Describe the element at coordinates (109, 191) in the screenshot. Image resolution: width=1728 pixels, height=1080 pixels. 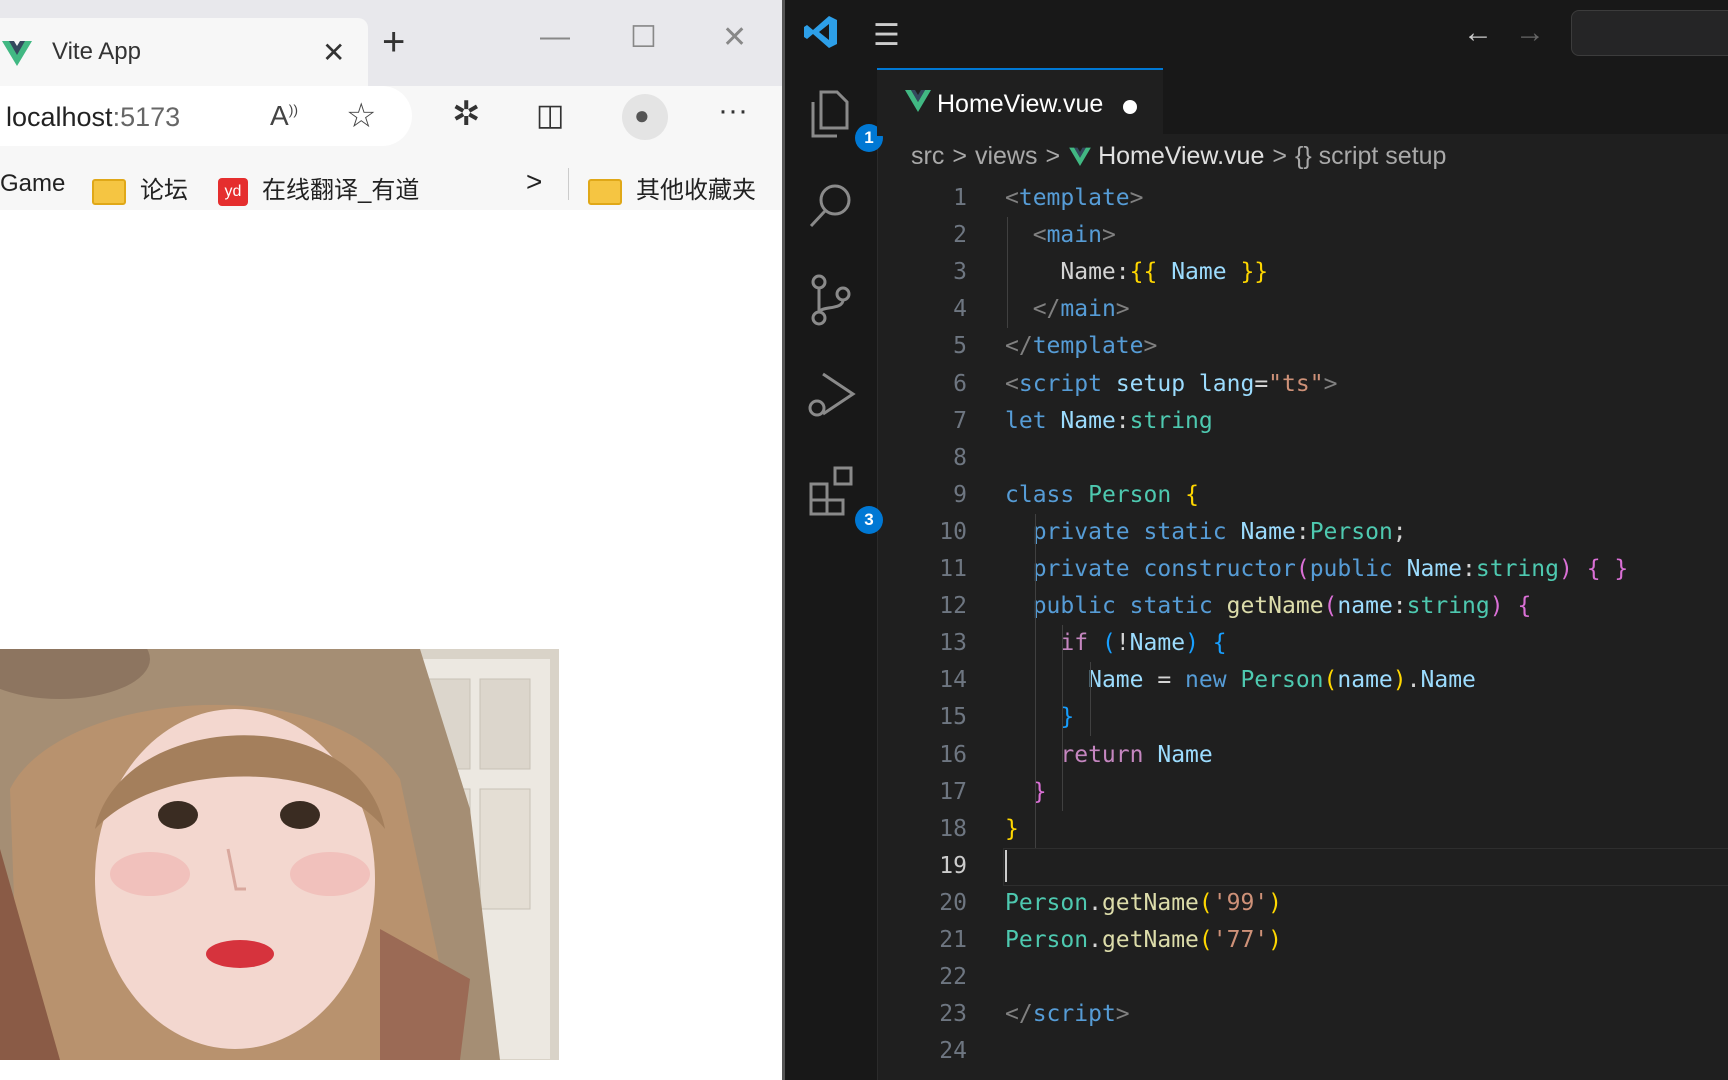
I see `folder-icon` at that location.